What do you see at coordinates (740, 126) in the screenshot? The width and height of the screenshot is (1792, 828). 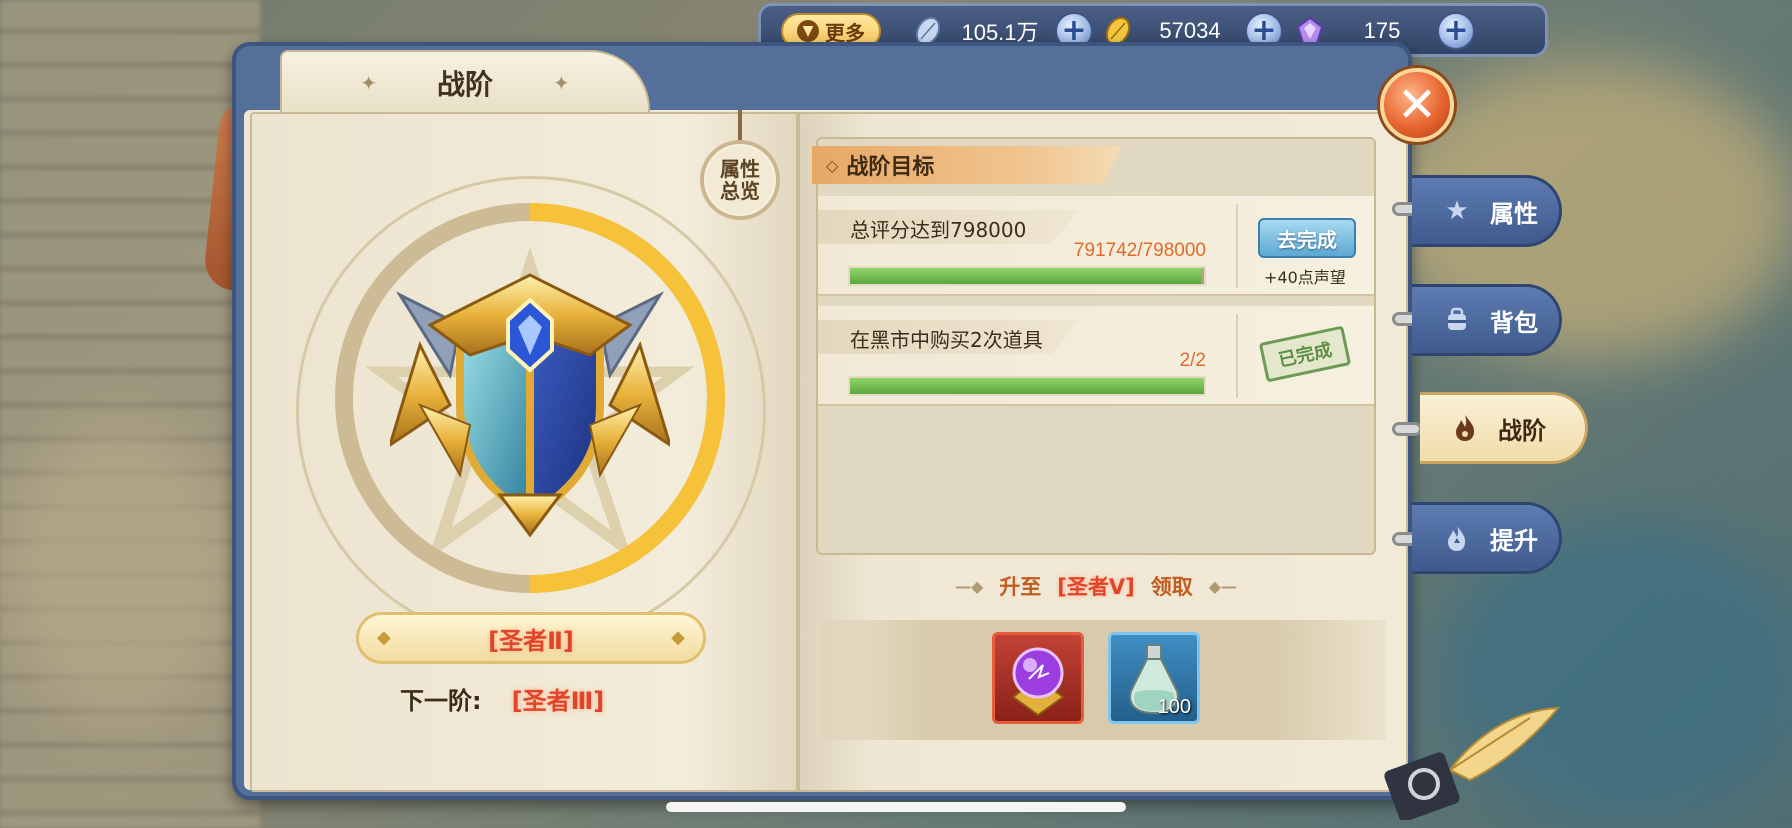 I see `attr-button-stem` at bounding box center [740, 126].